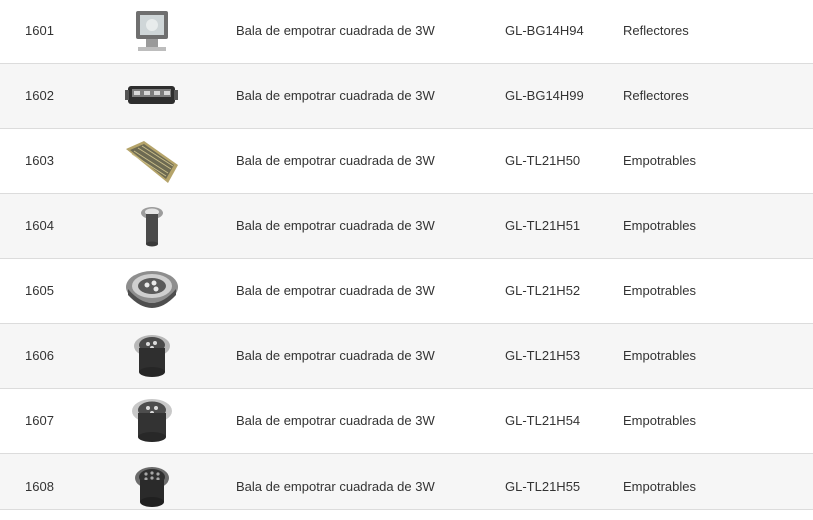 This screenshot has width=813, height=520. I want to click on product-id: 1603, so click(39, 160).